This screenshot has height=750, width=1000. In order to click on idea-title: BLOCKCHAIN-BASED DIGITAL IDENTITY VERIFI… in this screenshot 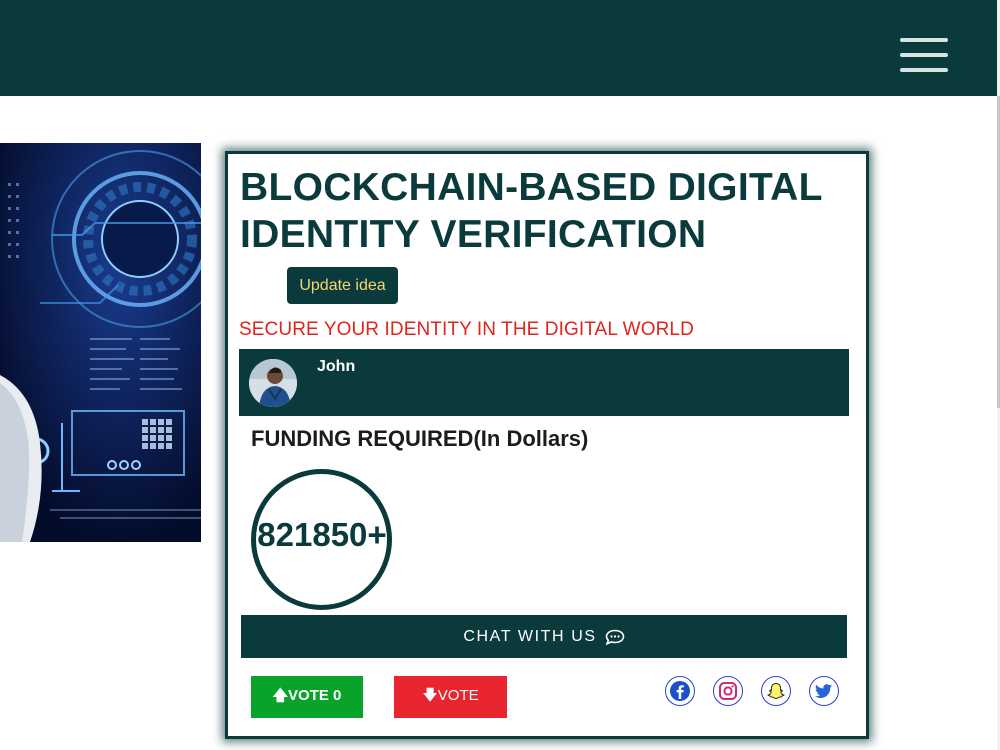, I will do `click(531, 211)`.